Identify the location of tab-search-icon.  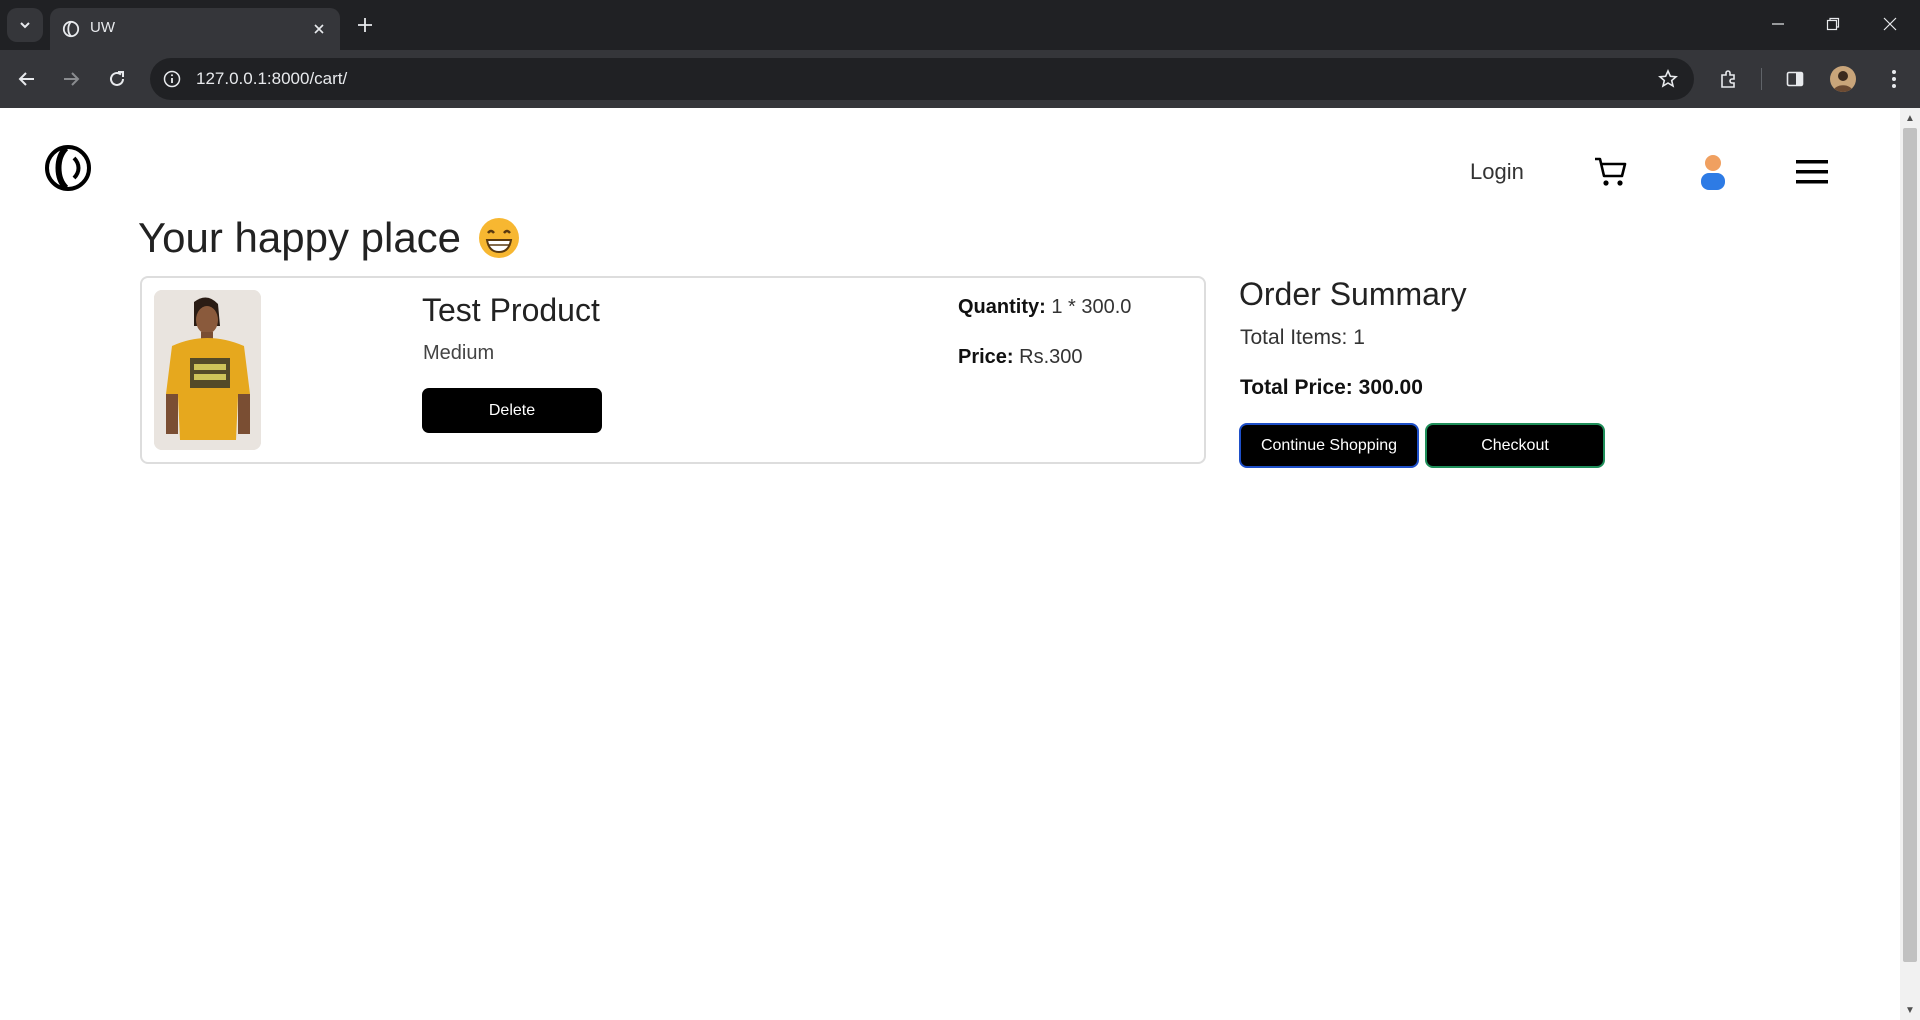
(25, 25).